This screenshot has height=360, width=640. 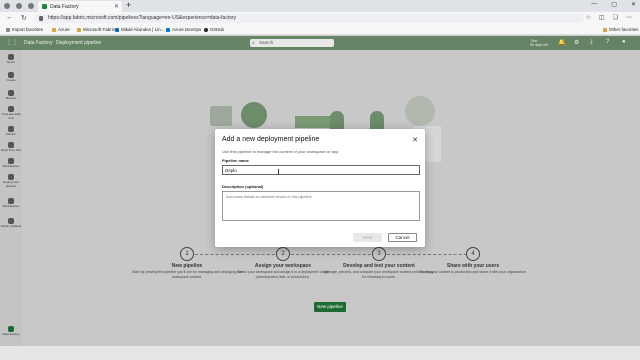 I want to click on maximize-icon: ▢, so click(x=614, y=4).